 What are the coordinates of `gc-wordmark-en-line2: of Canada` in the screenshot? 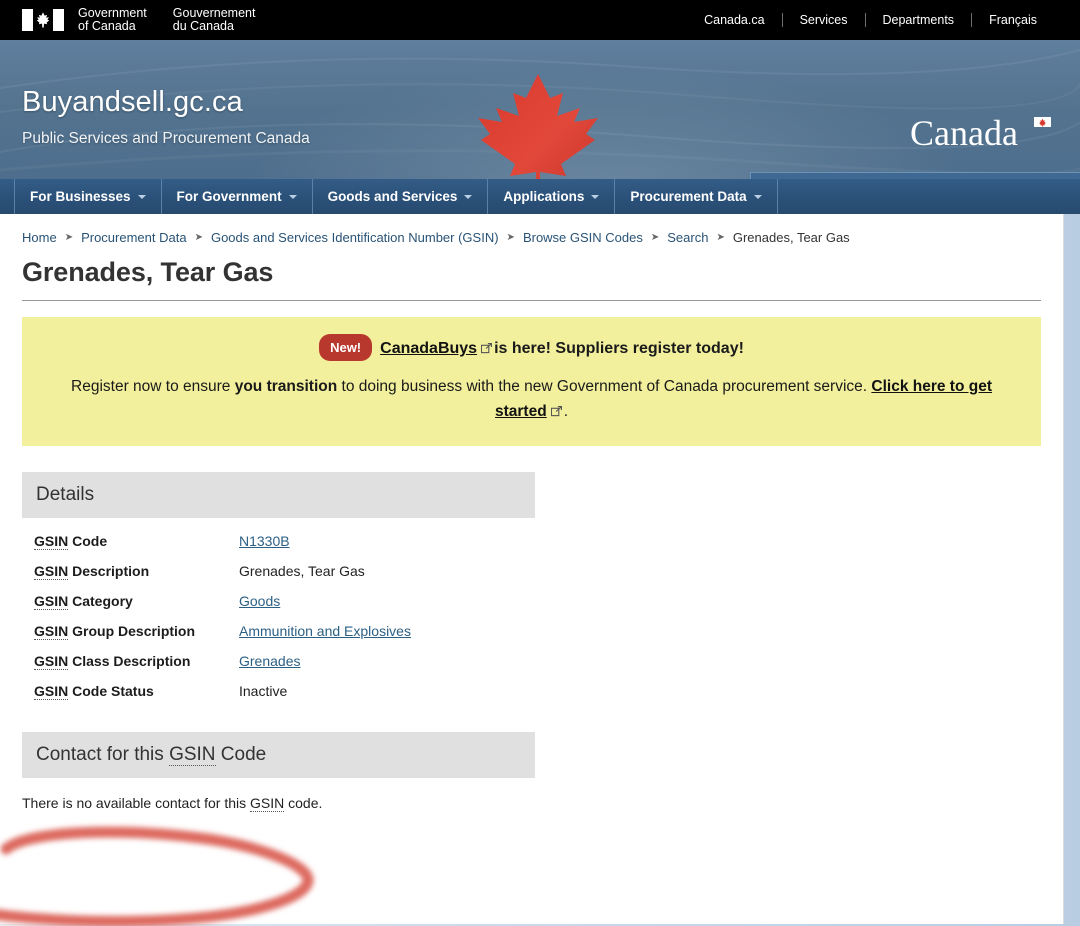 It's located at (107, 26).